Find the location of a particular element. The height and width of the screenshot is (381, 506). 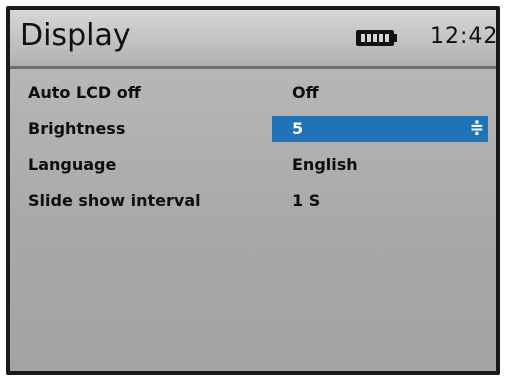

setting-language: Language English is located at coordinates (253, 165).